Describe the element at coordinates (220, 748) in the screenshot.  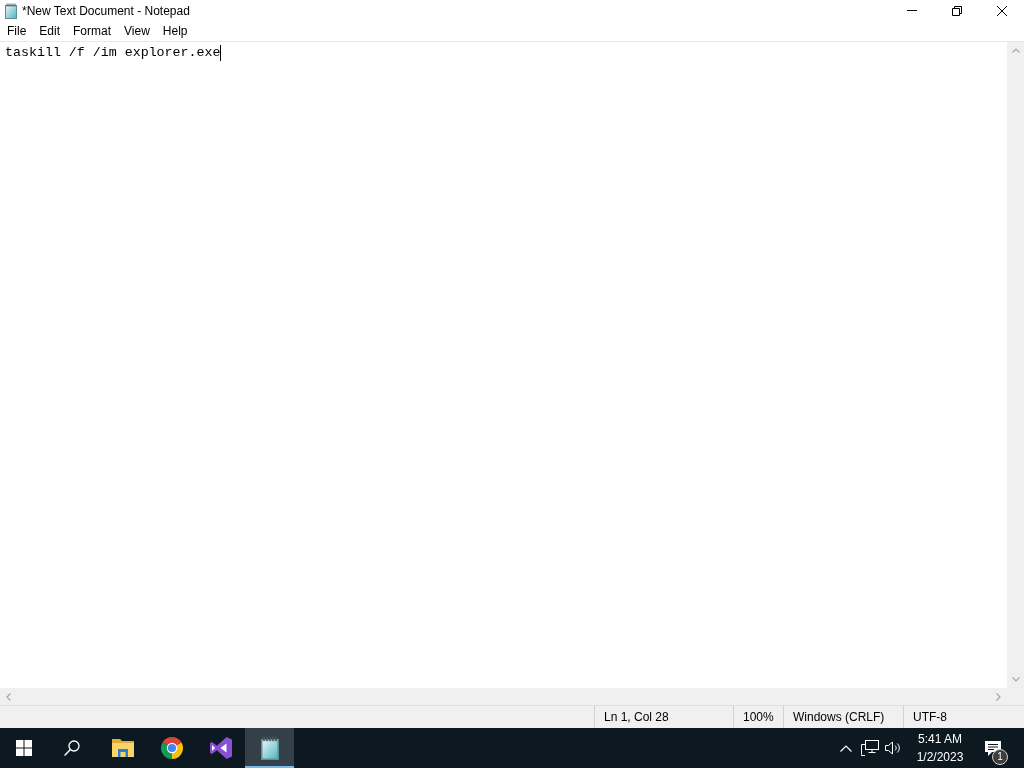
I see `infinity-logo-icon` at that location.